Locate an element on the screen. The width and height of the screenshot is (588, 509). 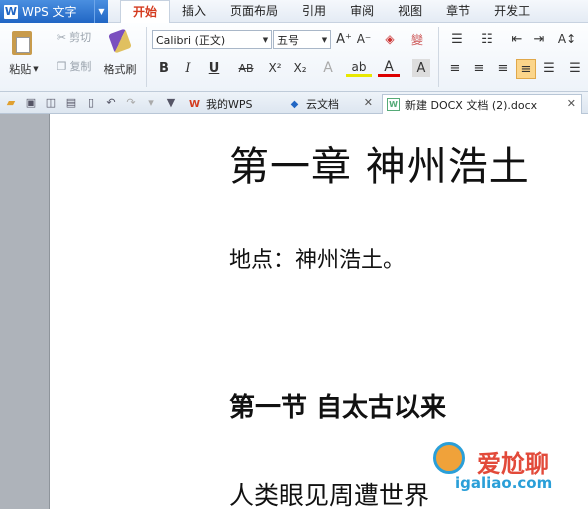
customize-toolbar-icon: ▼ is located at coordinates (171, 102).